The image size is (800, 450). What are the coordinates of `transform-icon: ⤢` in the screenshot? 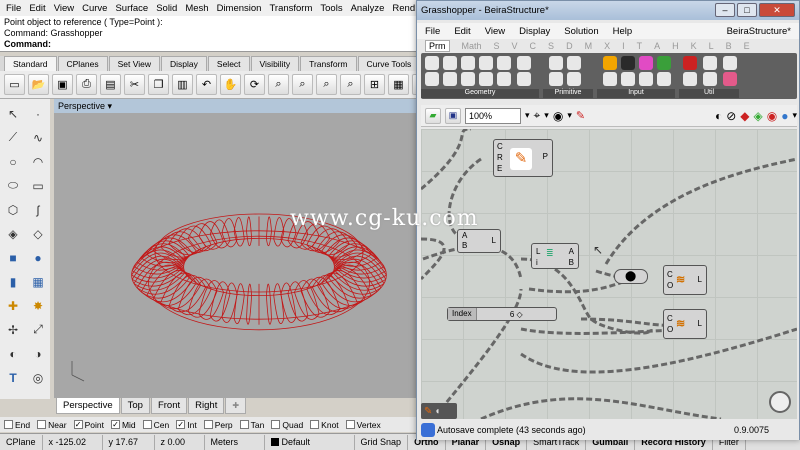 It's located at (38, 329).